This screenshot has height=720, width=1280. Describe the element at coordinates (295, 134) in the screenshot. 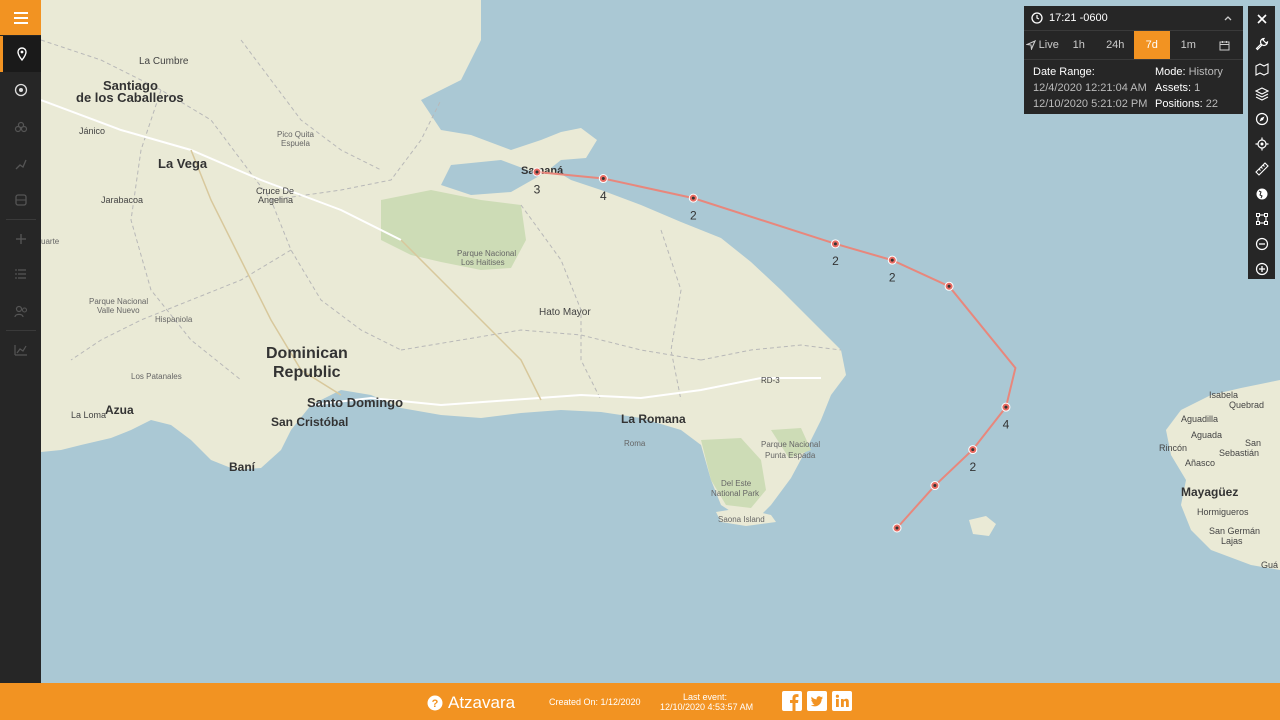

I see `label-pico-1: Pico Quita` at that location.